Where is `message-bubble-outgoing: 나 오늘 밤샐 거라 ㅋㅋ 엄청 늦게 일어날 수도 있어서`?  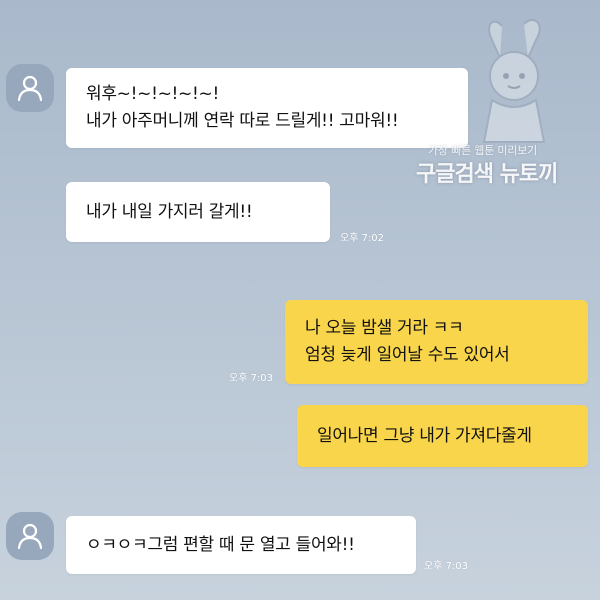
message-bubble-outgoing: 나 오늘 밤샐 거라 ㅋㅋ 엄청 늦게 일어날 수도 있어서 is located at coordinates (436, 342).